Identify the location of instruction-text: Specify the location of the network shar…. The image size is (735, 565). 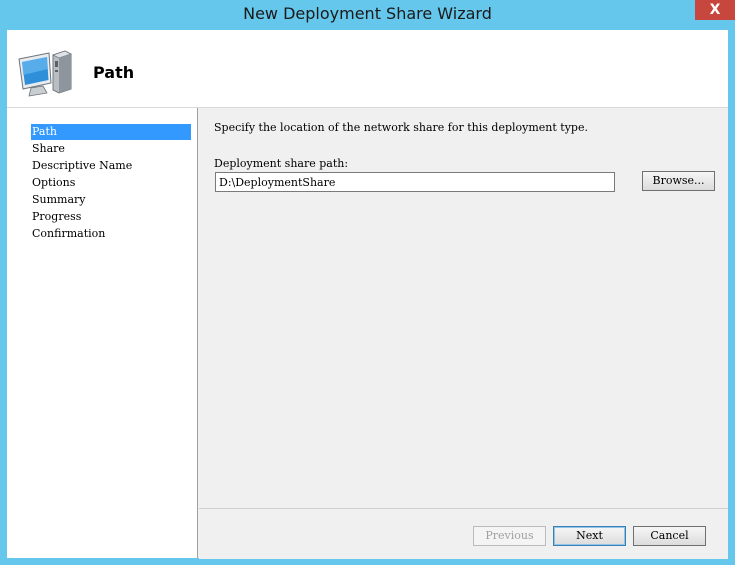
(401, 127).